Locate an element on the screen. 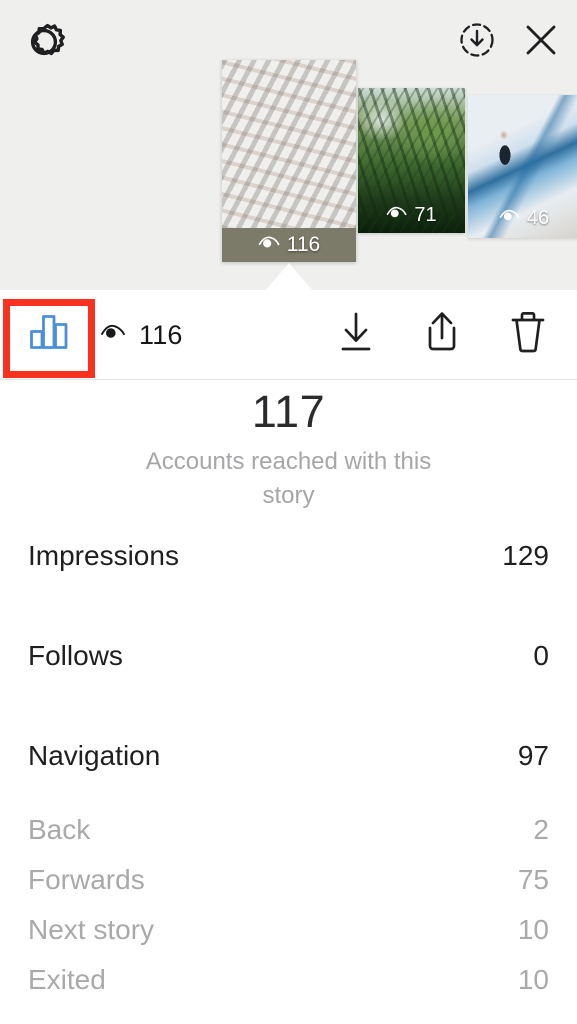 The image size is (577, 1024). reach-summary: 117 Accounts reached with this story is located at coordinates (288, 449).